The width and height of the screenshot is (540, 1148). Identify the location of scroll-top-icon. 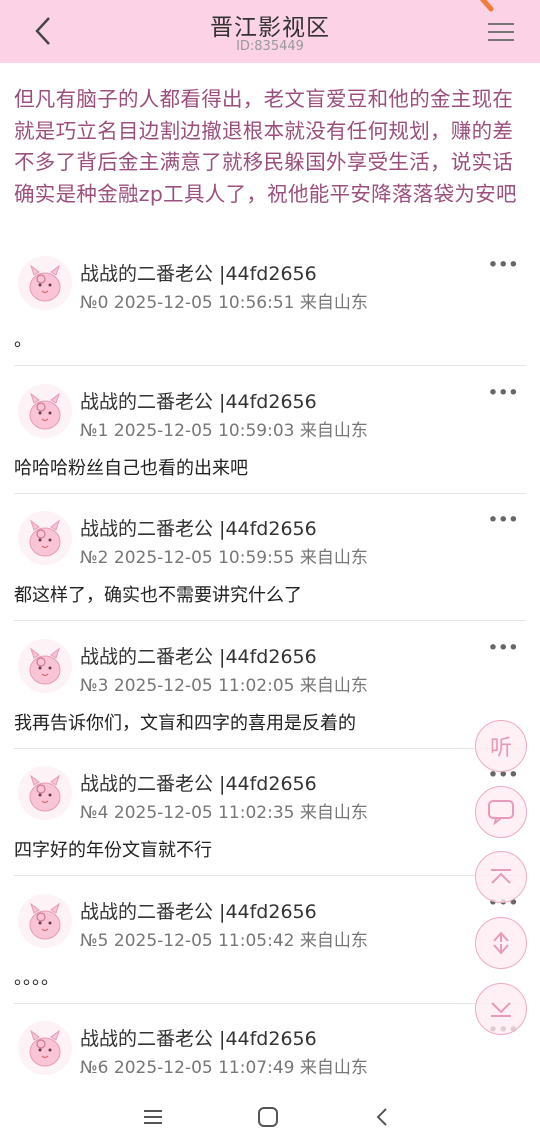
(501, 876).